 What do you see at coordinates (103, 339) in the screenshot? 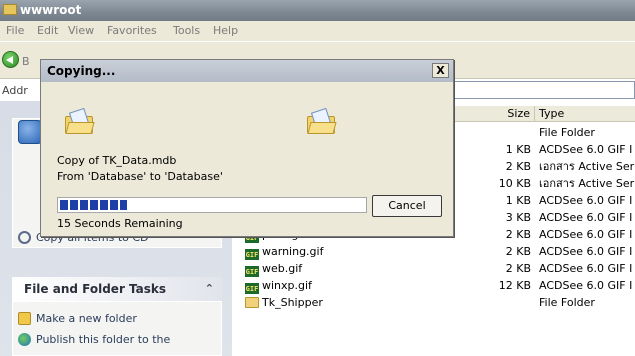
I see `task-label: Publish this folder to the` at bounding box center [103, 339].